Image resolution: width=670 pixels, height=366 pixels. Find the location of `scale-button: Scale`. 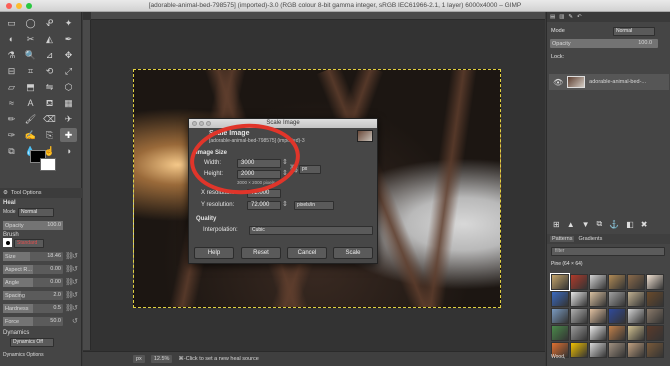

scale-button: Scale is located at coordinates (353, 253).